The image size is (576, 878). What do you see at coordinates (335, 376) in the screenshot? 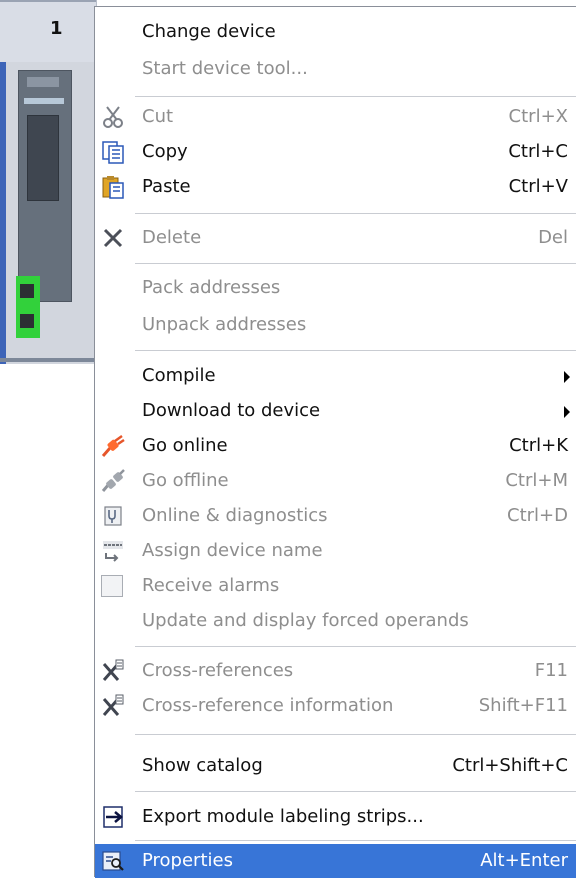
I see `menu-item-compile: Compile` at bounding box center [335, 376].